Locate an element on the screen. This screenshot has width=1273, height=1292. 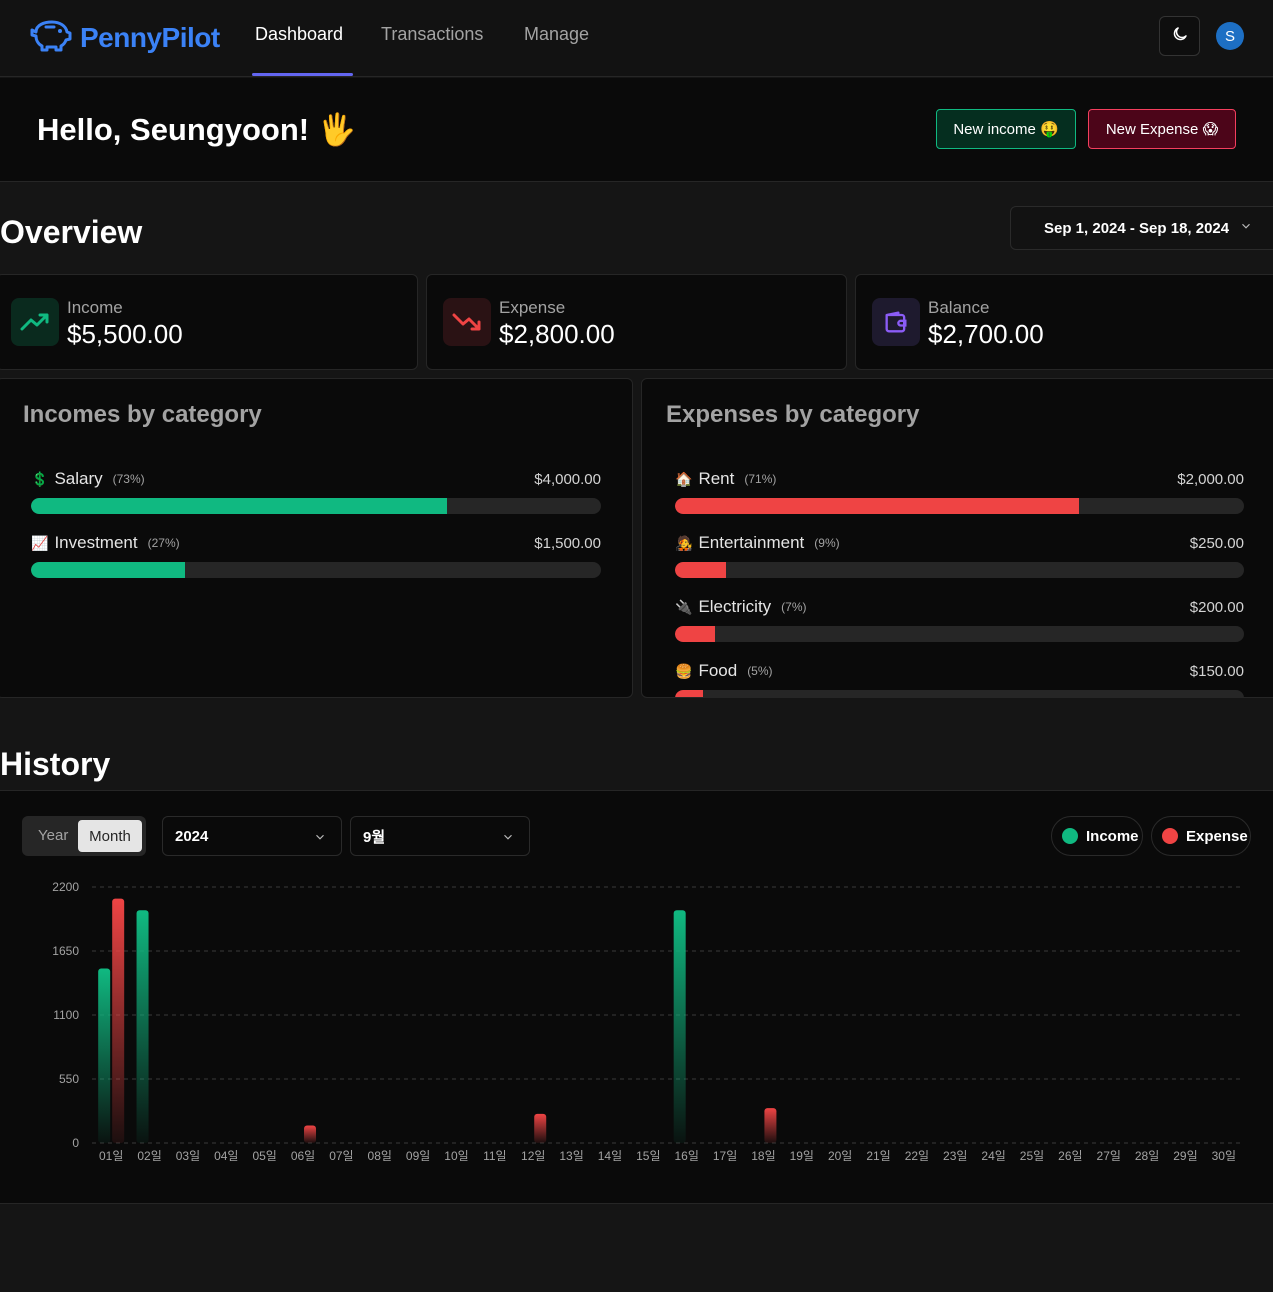
wallet-icon is located at coordinates (896, 322).